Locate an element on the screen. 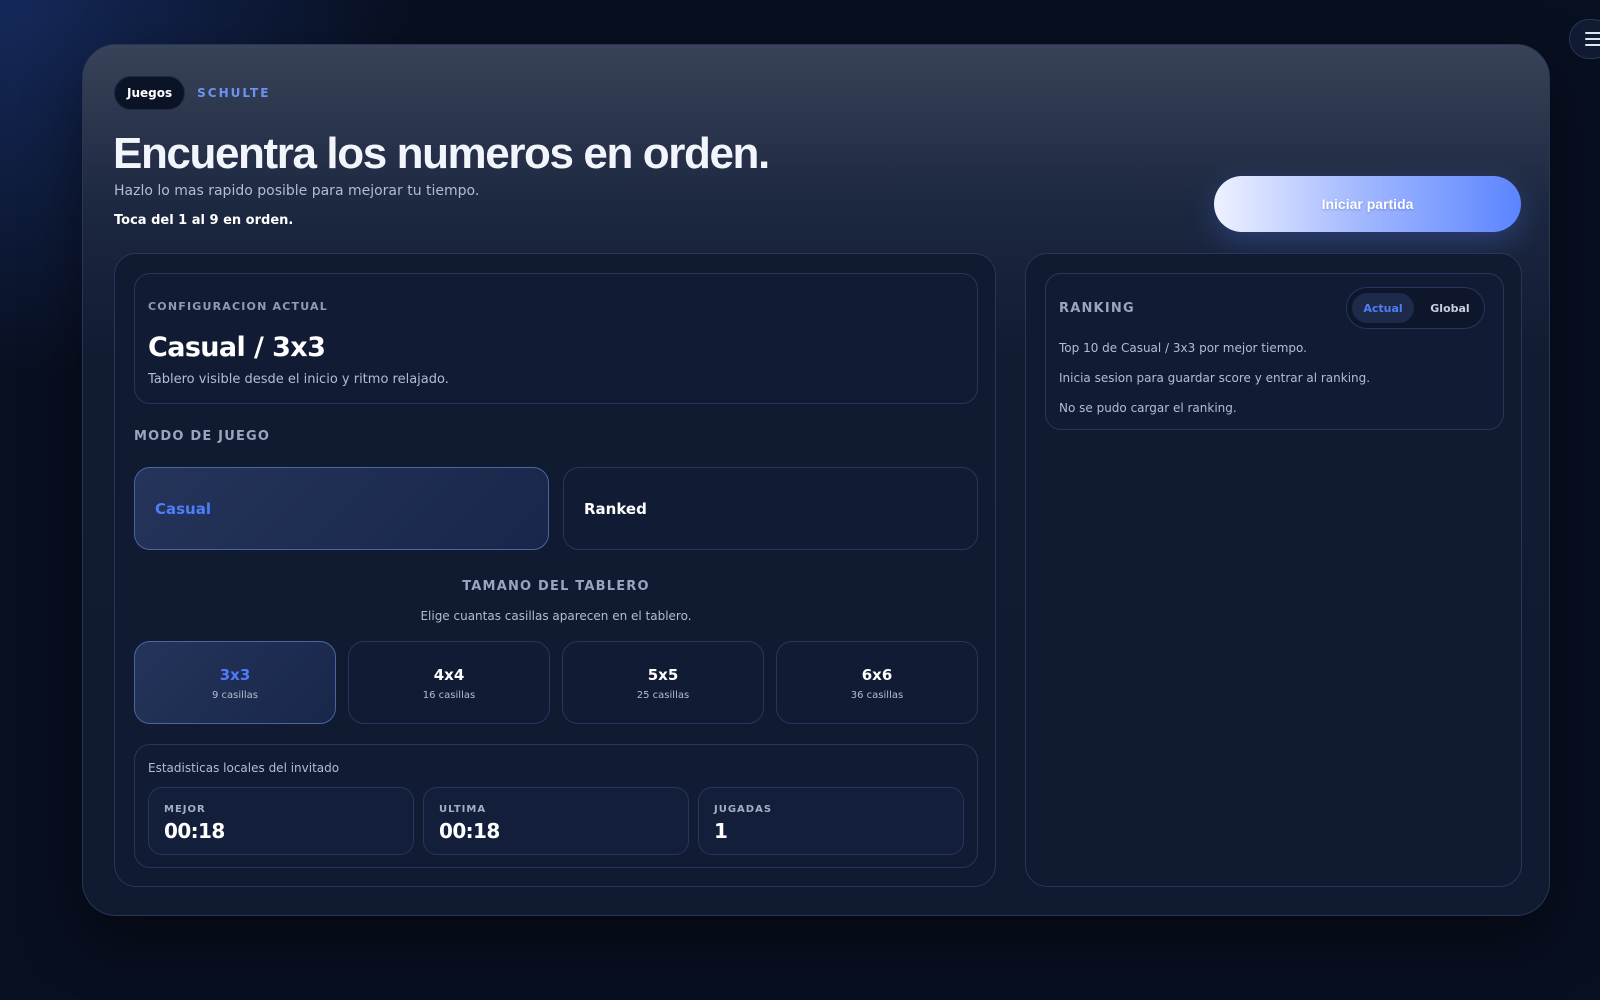 The height and width of the screenshot is (1000, 1600). ranking-title: RANKING is located at coordinates (1097, 308).